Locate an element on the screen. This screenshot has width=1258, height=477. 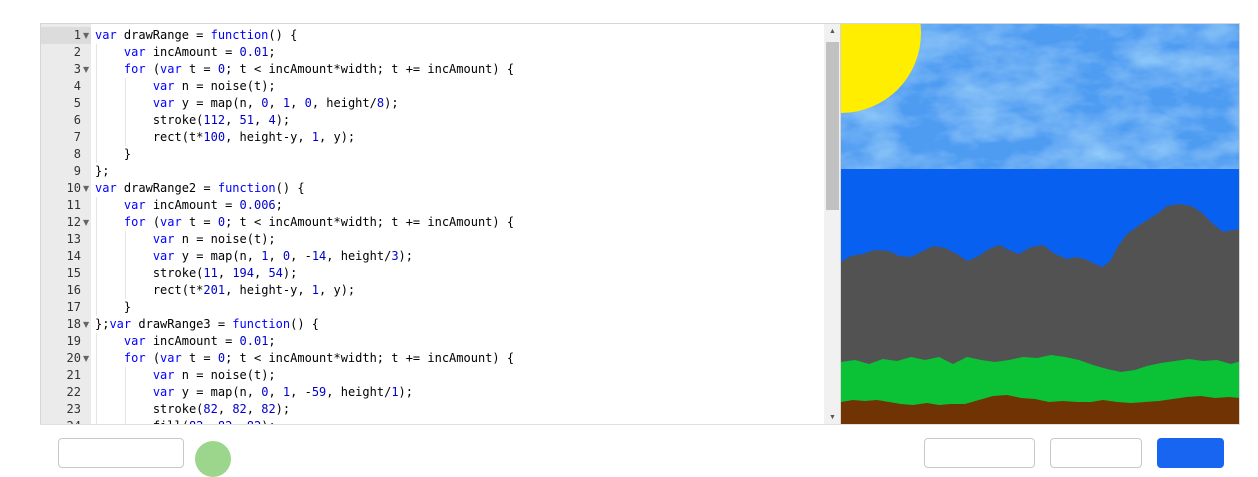
code-line: var y = map(n, 1, 0, -14, height/3); is located at coordinates (283, 256).